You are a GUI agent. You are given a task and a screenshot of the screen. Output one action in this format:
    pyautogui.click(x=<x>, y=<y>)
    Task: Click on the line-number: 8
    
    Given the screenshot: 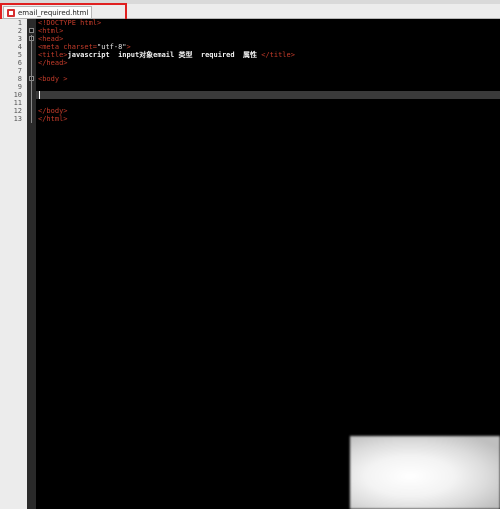 What is the action you would take?
    pyautogui.click(x=19, y=79)
    